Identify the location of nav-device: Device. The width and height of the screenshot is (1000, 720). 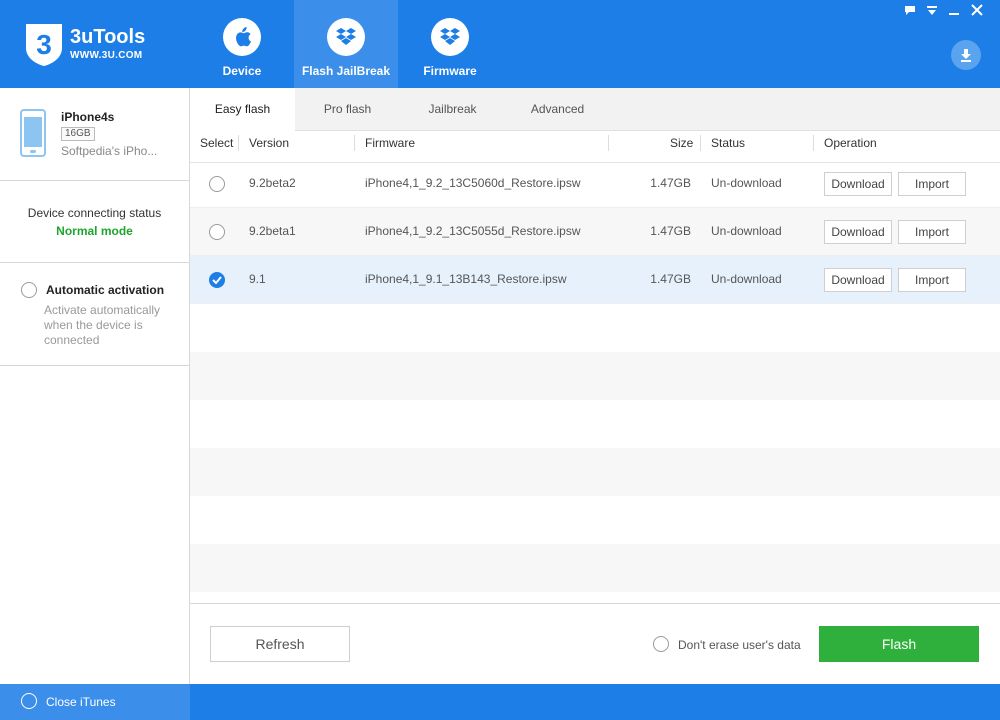
(242, 44).